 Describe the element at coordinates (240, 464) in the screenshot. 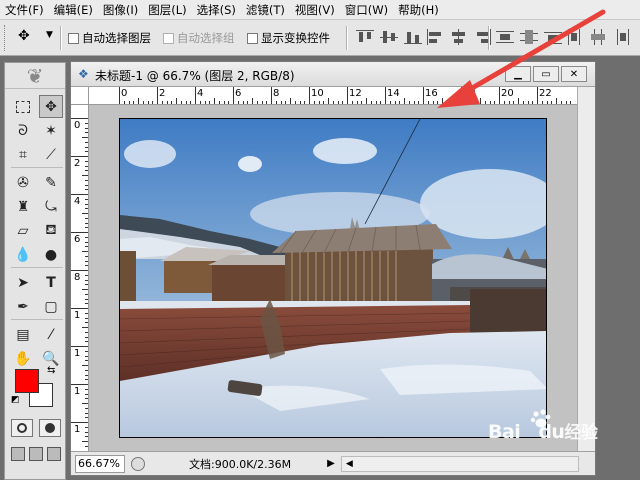

I see `document-info: 文档:900.0K/2.36M` at that location.